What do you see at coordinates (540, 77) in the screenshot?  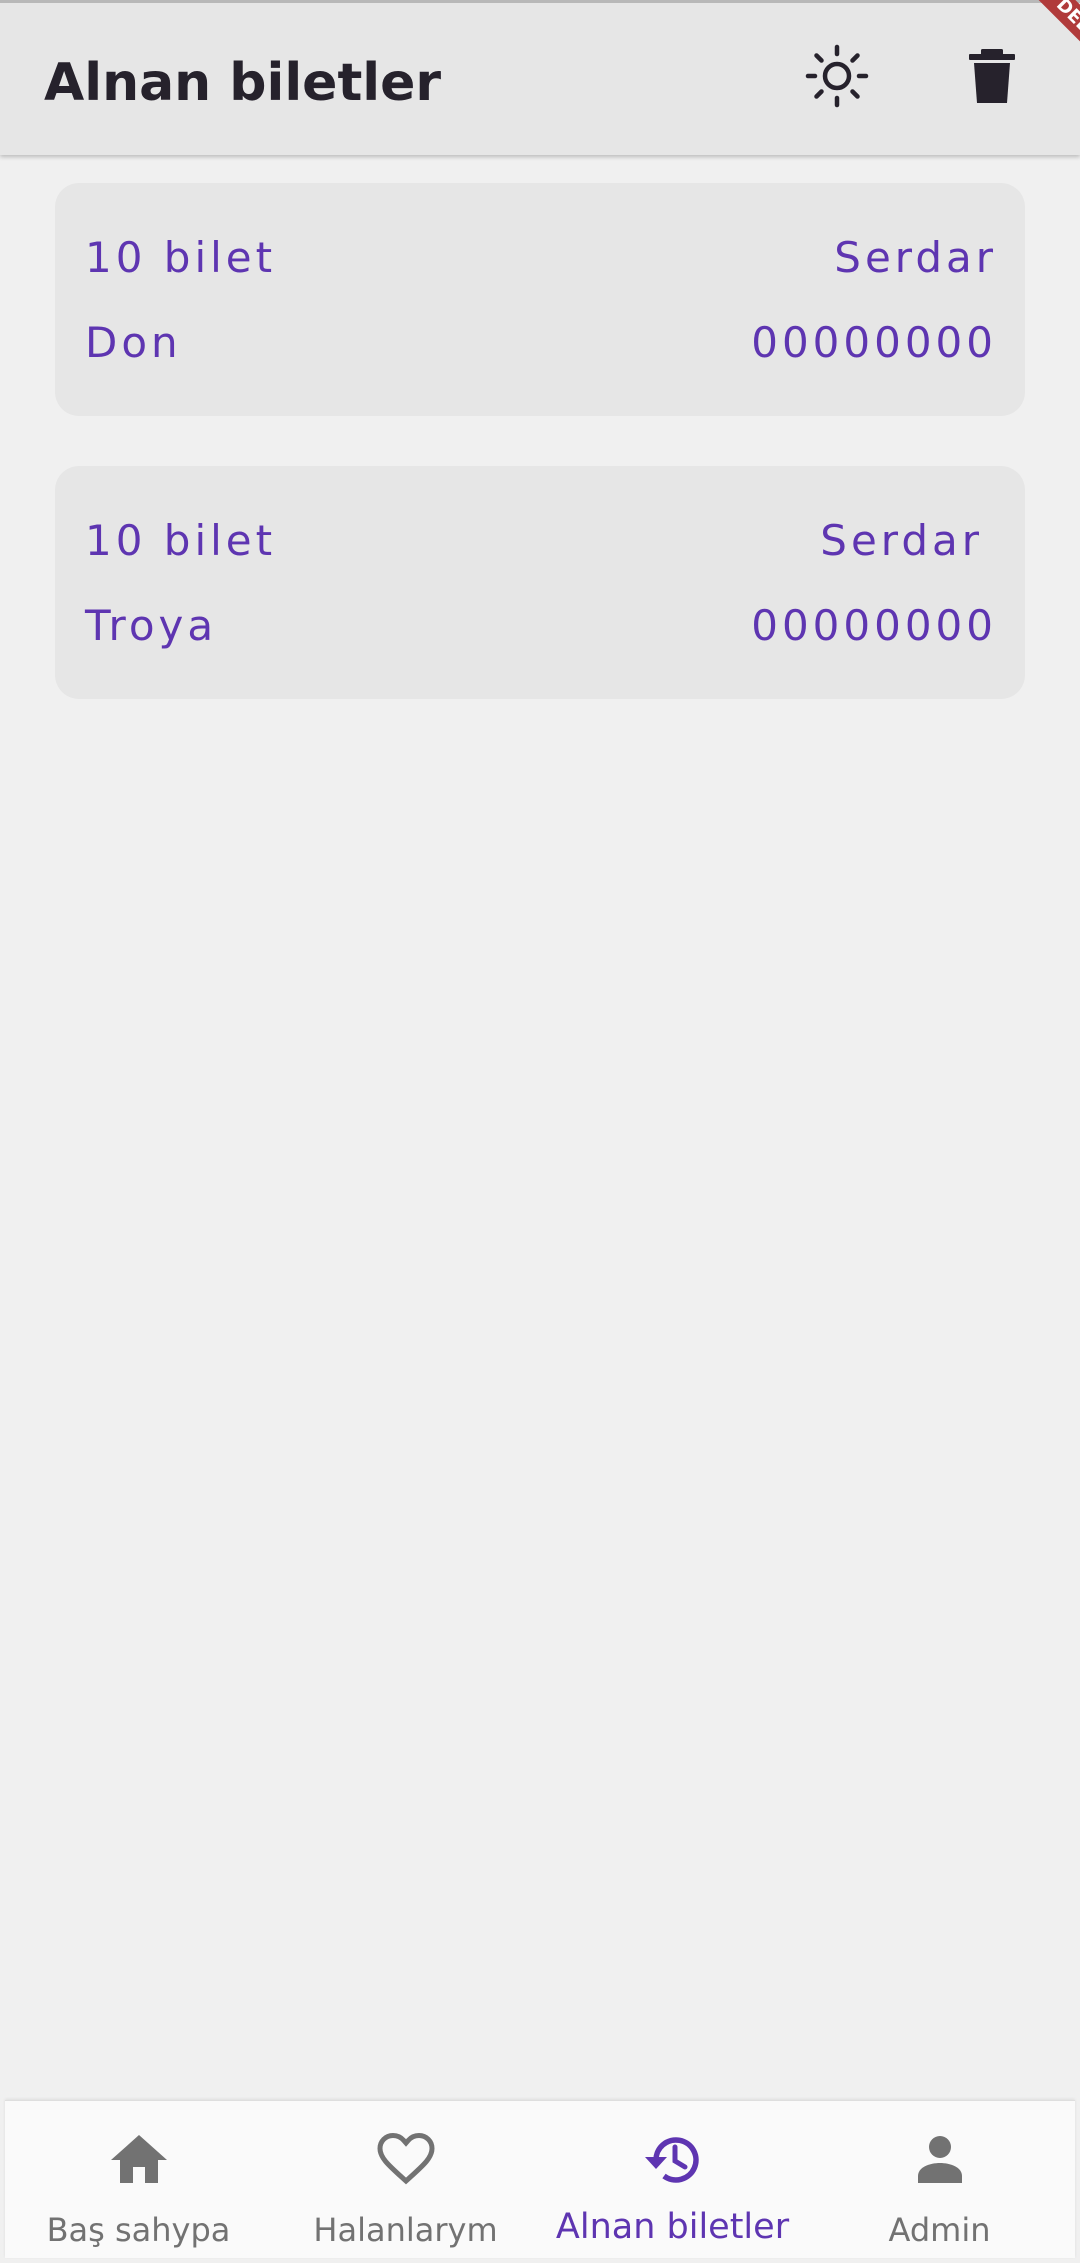 I see `app-bar: Alnan biletler` at bounding box center [540, 77].